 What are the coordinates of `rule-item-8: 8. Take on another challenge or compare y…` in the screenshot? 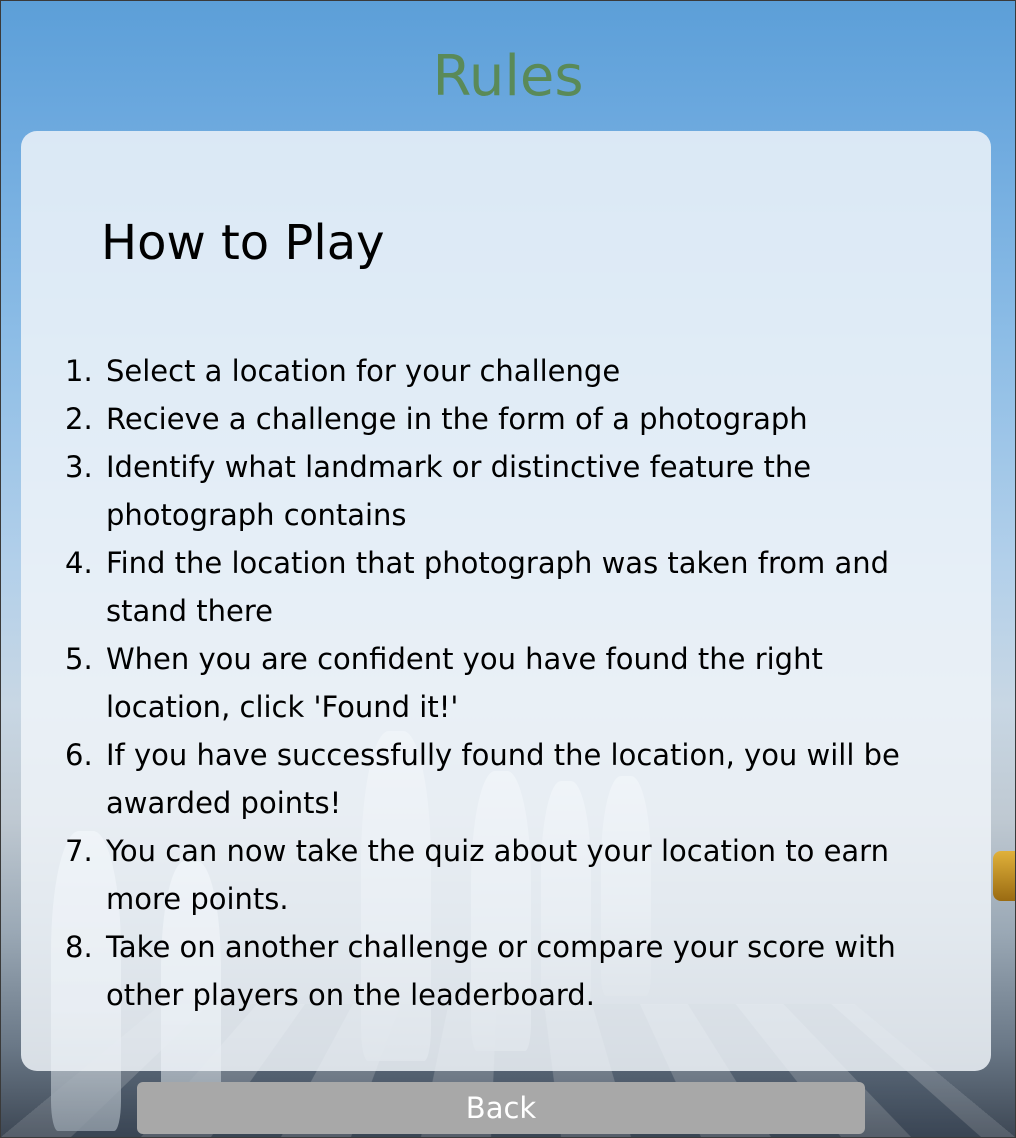 It's located at (505, 971).